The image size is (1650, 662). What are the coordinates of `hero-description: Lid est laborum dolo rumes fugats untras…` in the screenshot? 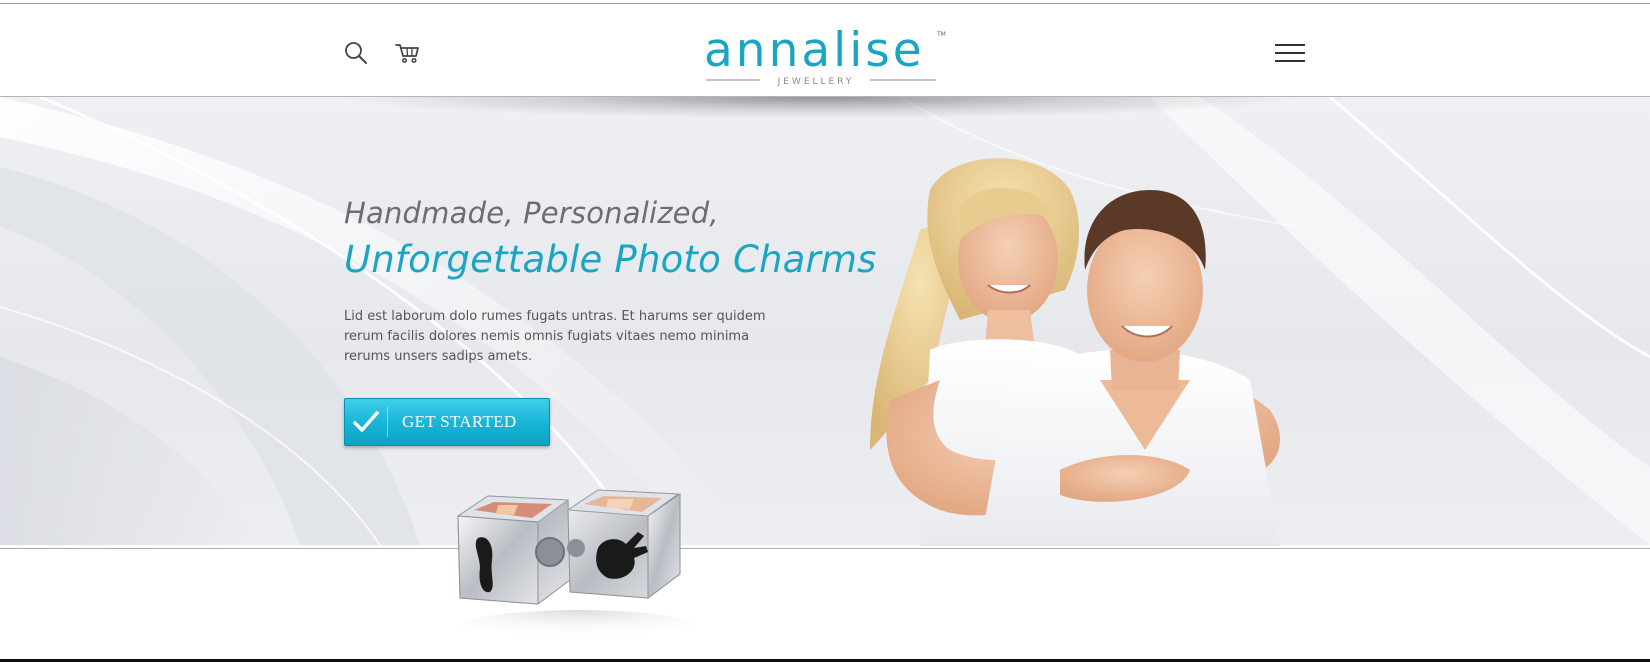 It's located at (555, 336).